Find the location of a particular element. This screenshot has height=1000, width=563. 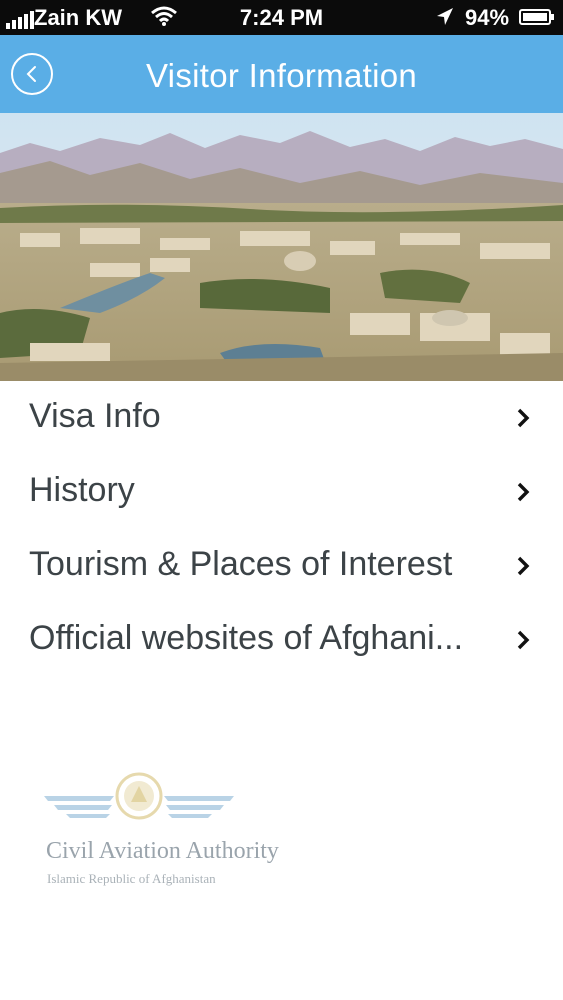

menu-item-label: Tourism & Places of Interest is located at coordinates (241, 564).